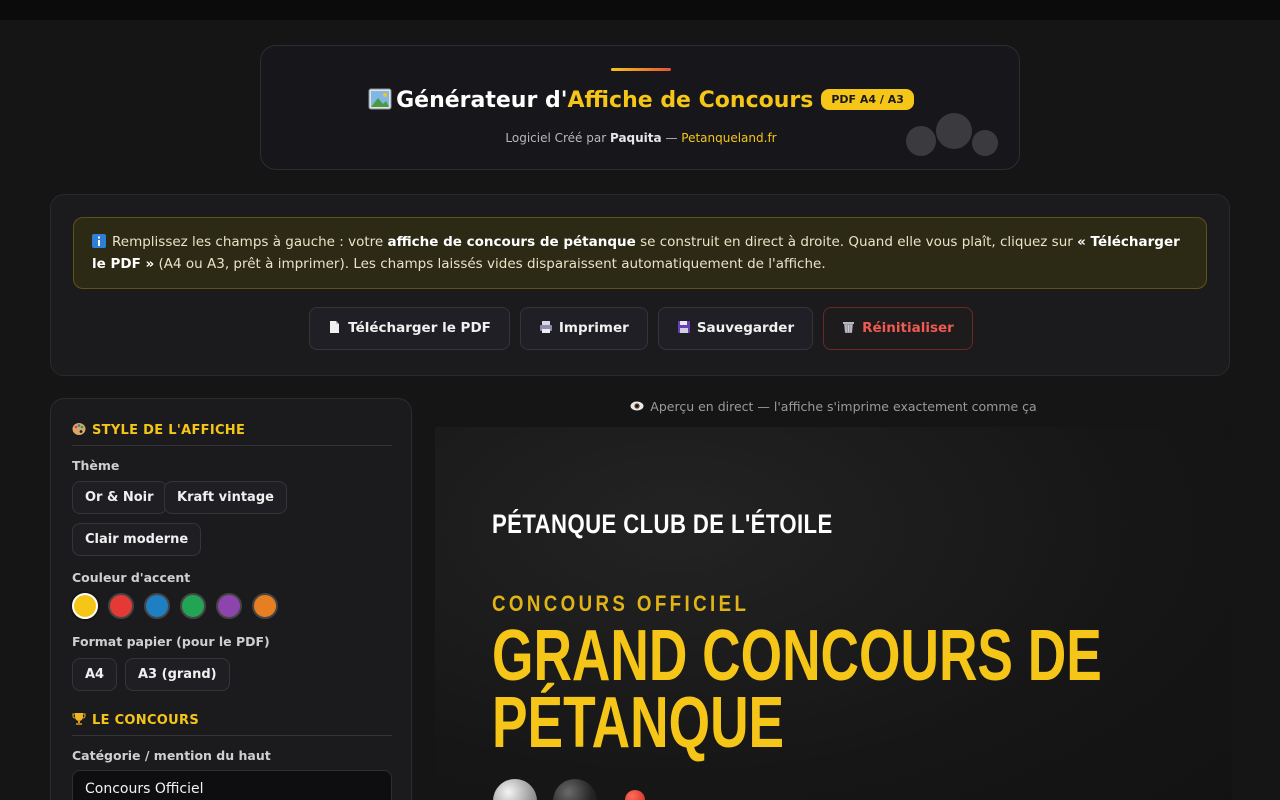  What do you see at coordinates (96, 465) in the screenshot?
I see `theme-label: Thème` at bounding box center [96, 465].